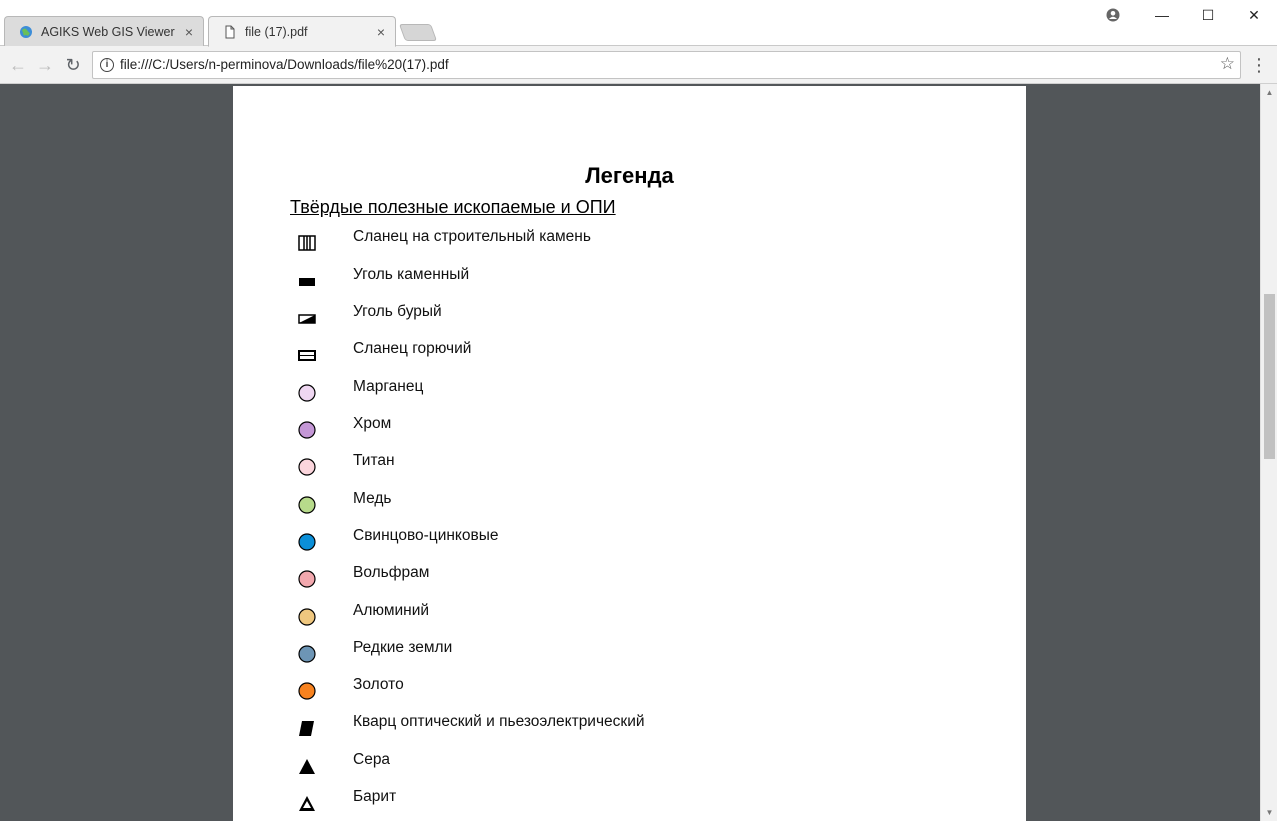  What do you see at coordinates (1259, 65) in the screenshot?
I see `menu-icon: ⋮` at bounding box center [1259, 65].